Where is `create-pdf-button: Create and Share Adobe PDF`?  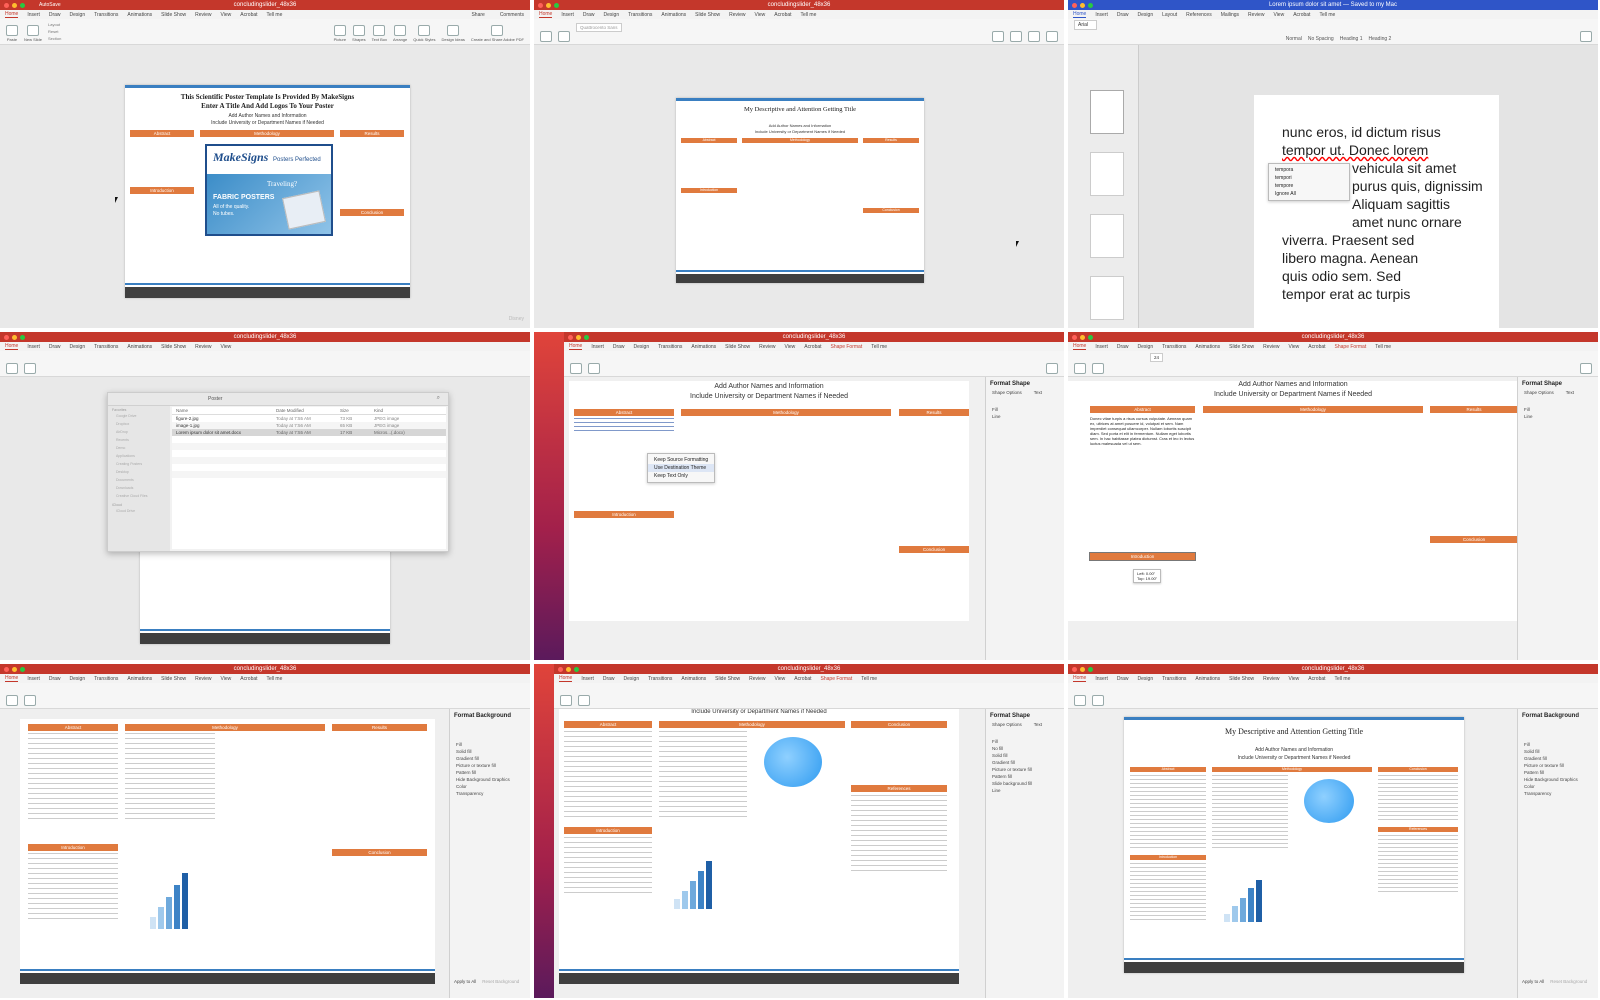
create-pdf-button: Create and Share Adobe PDF is located at coordinates (497, 33).